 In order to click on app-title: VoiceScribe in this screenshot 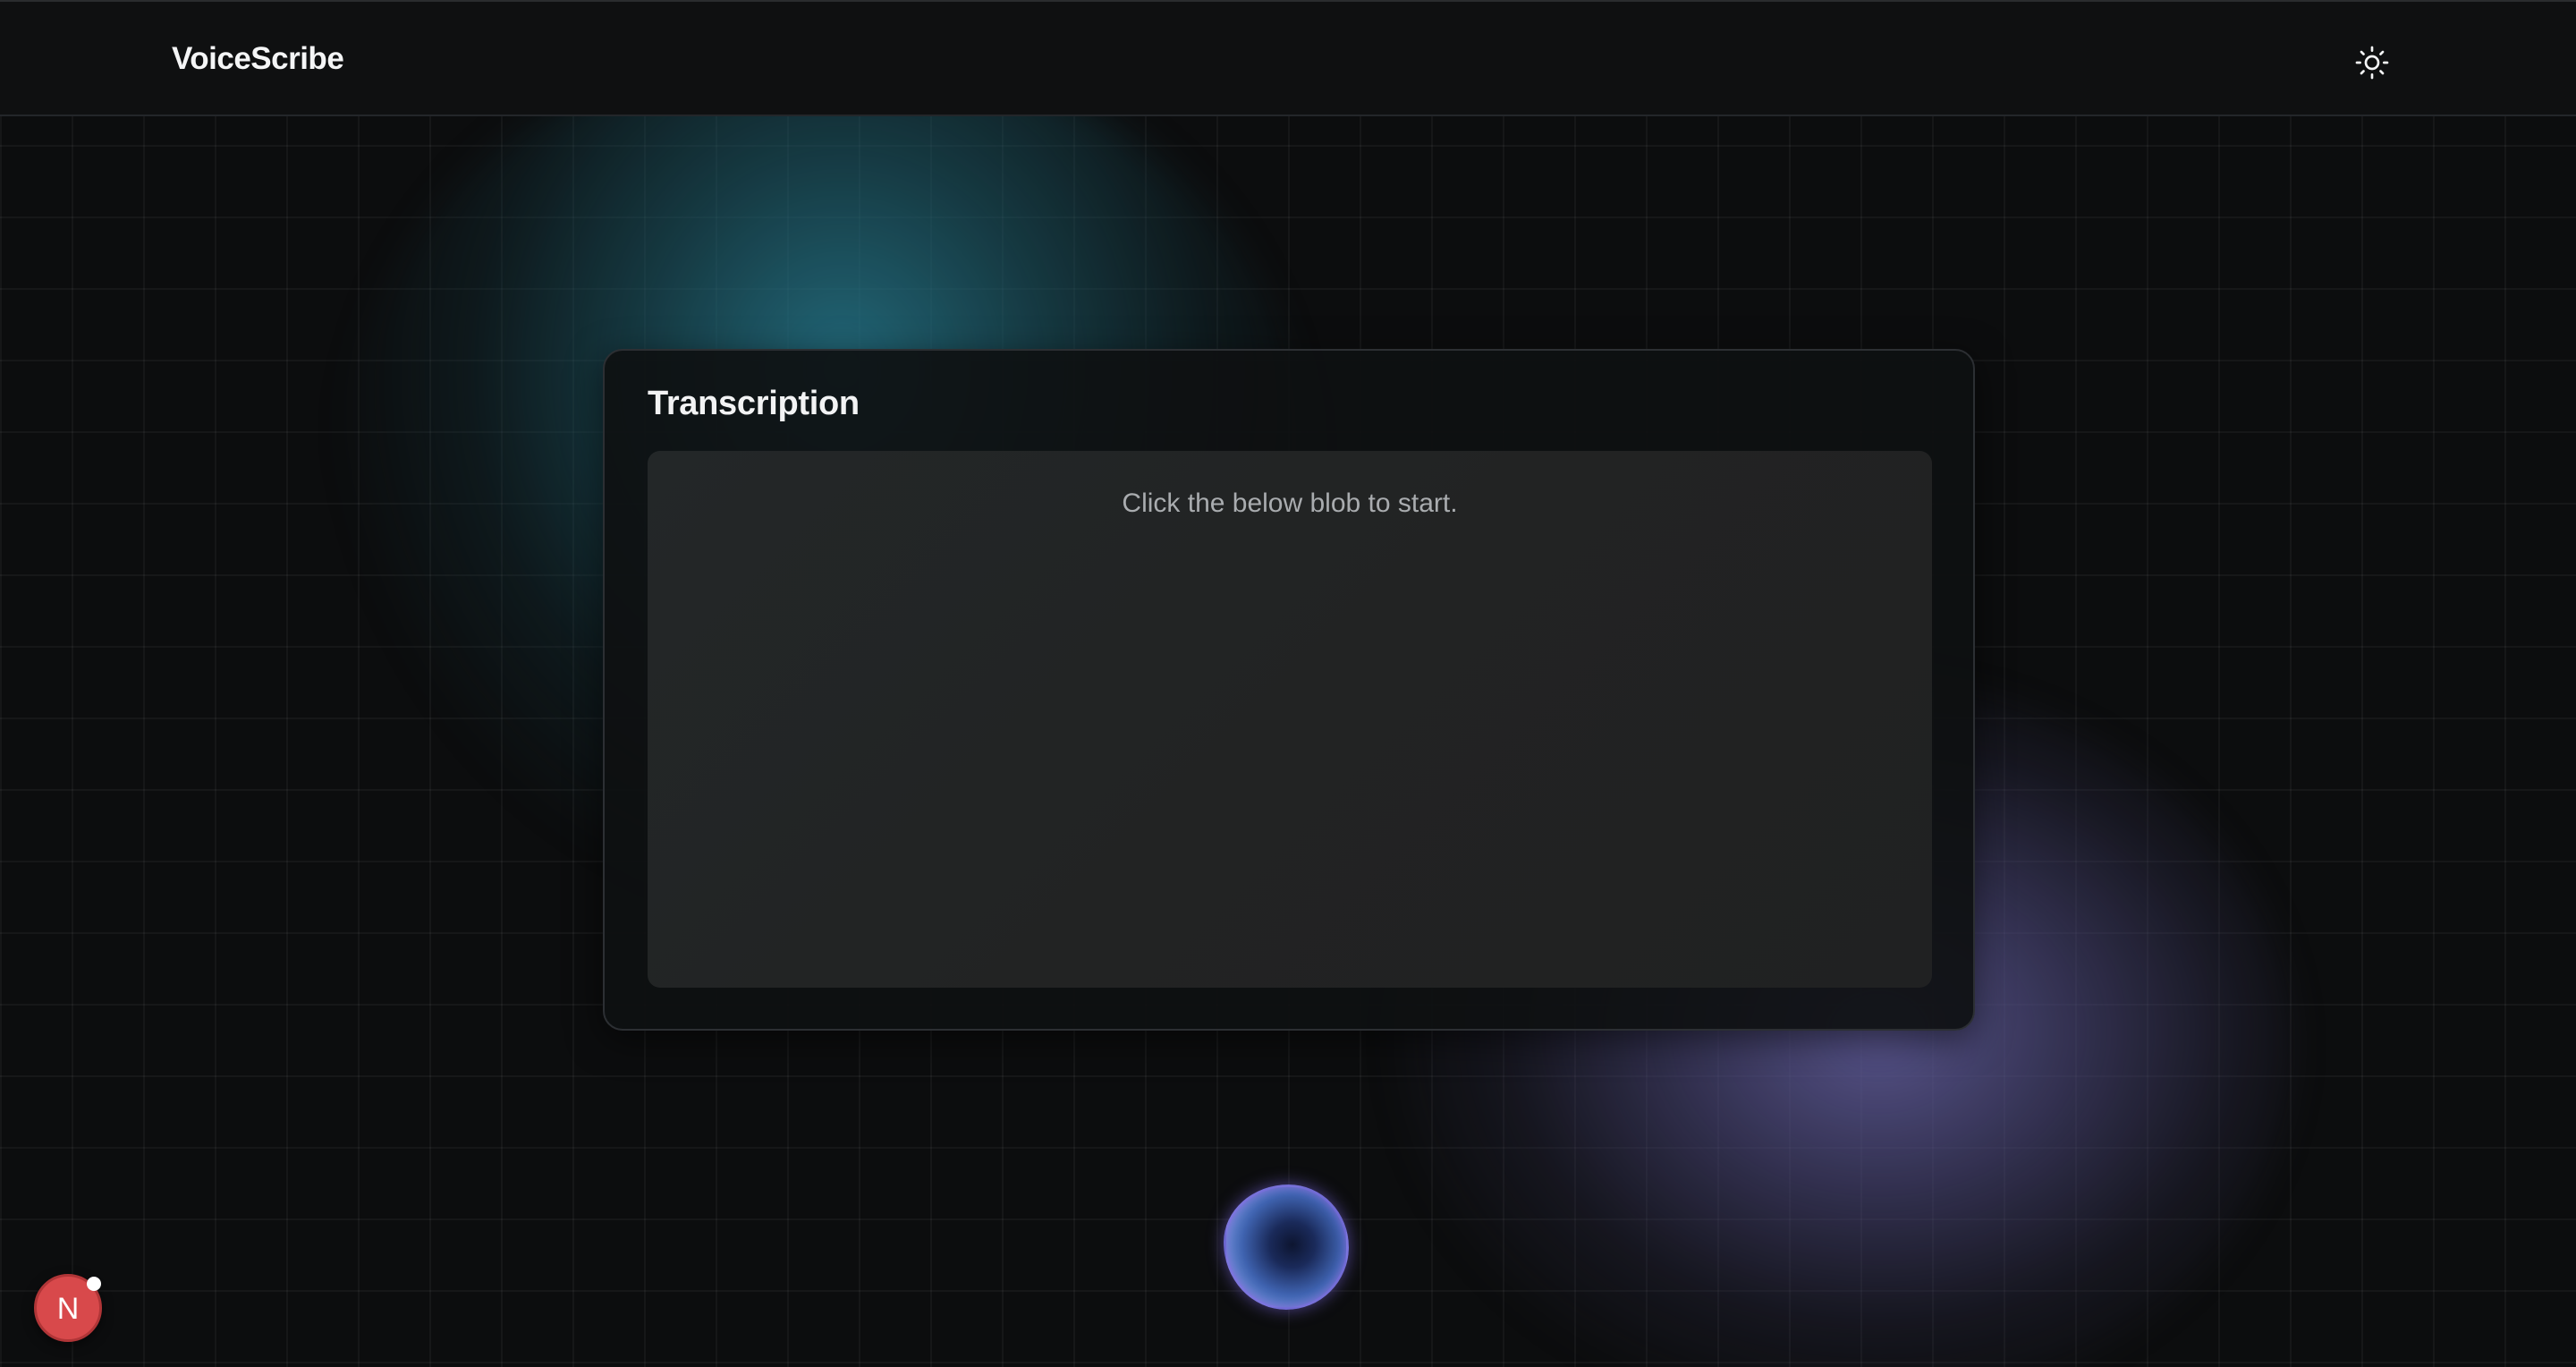, I will do `click(258, 59)`.